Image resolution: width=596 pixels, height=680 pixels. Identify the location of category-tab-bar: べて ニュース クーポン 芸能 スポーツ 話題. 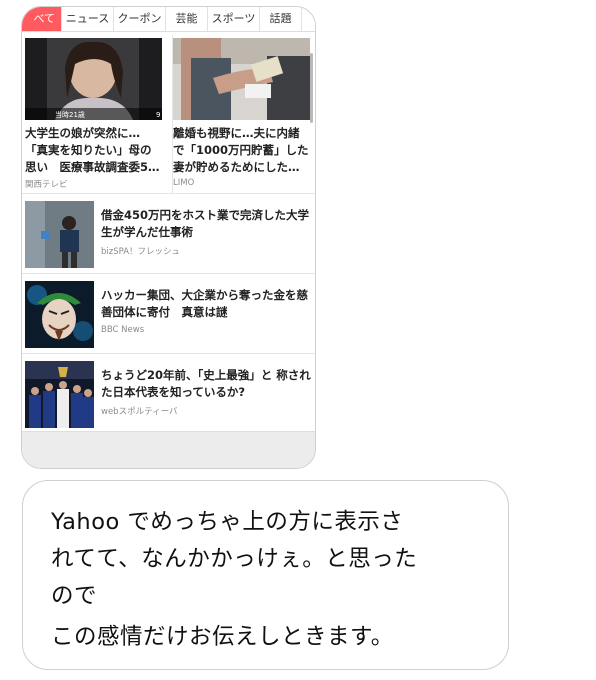
(168, 19).